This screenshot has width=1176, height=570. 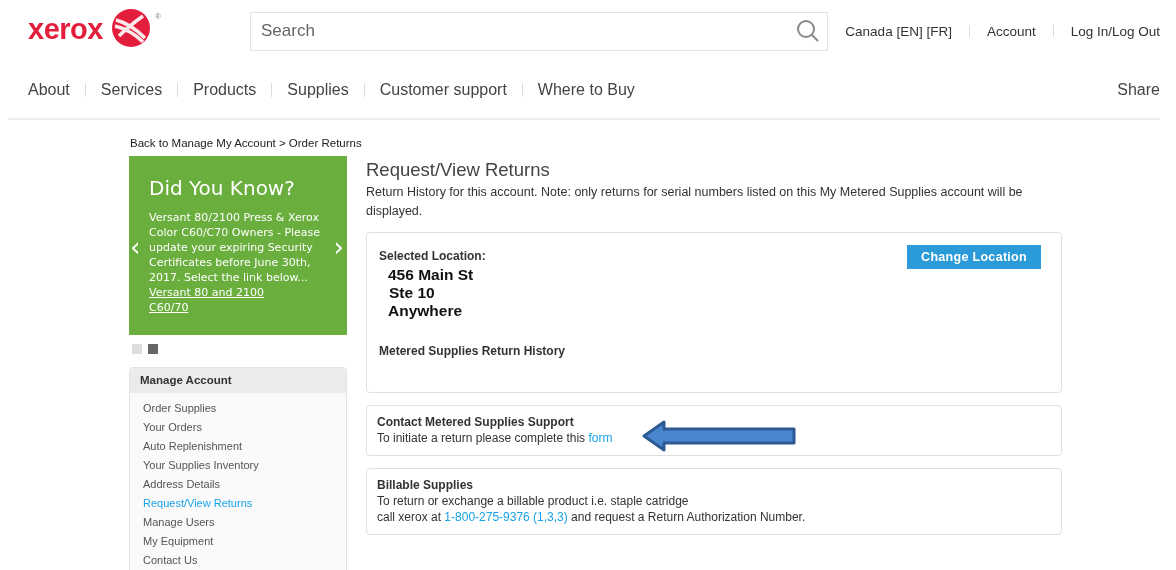 What do you see at coordinates (238, 541) in the screenshot?
I see `sidebar-item: My Equipment` at bounding box center [238, 541].